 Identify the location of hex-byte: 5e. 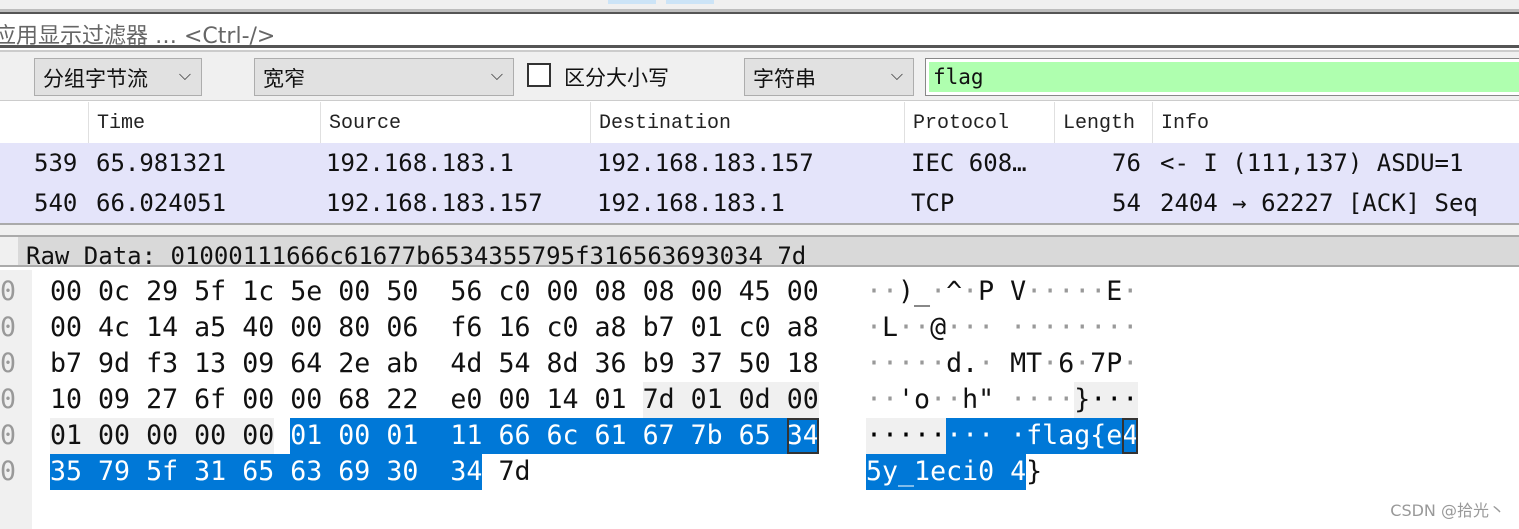
(306, 292).